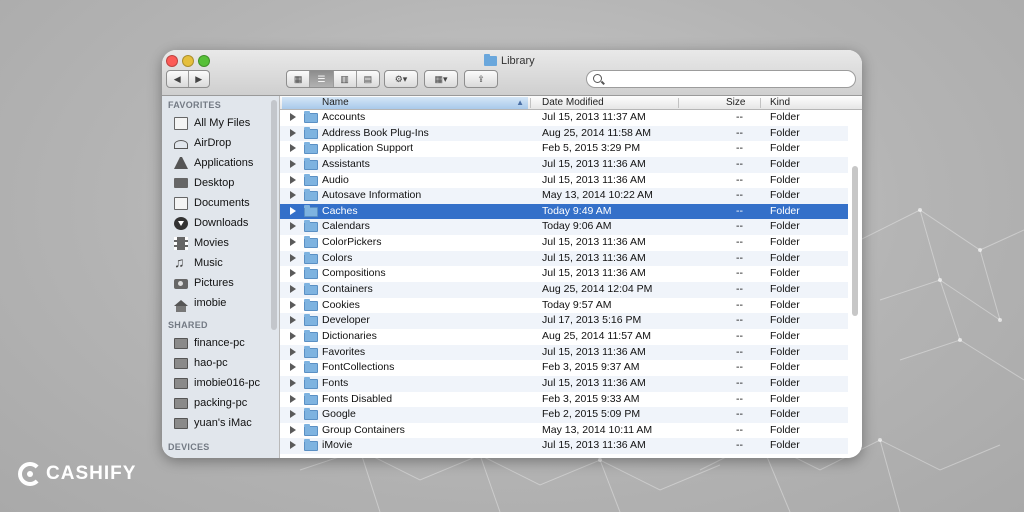  What do you see at coordinates (564, 258) in the screenshot?
I see `table-row: Colors Jul 15, 2013 11:36 AM -- Folder` at bounding box center [564, 258].